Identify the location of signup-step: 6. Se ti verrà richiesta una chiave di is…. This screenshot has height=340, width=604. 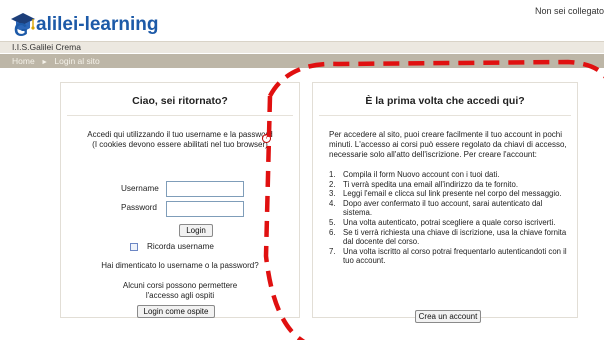
(448, 237).